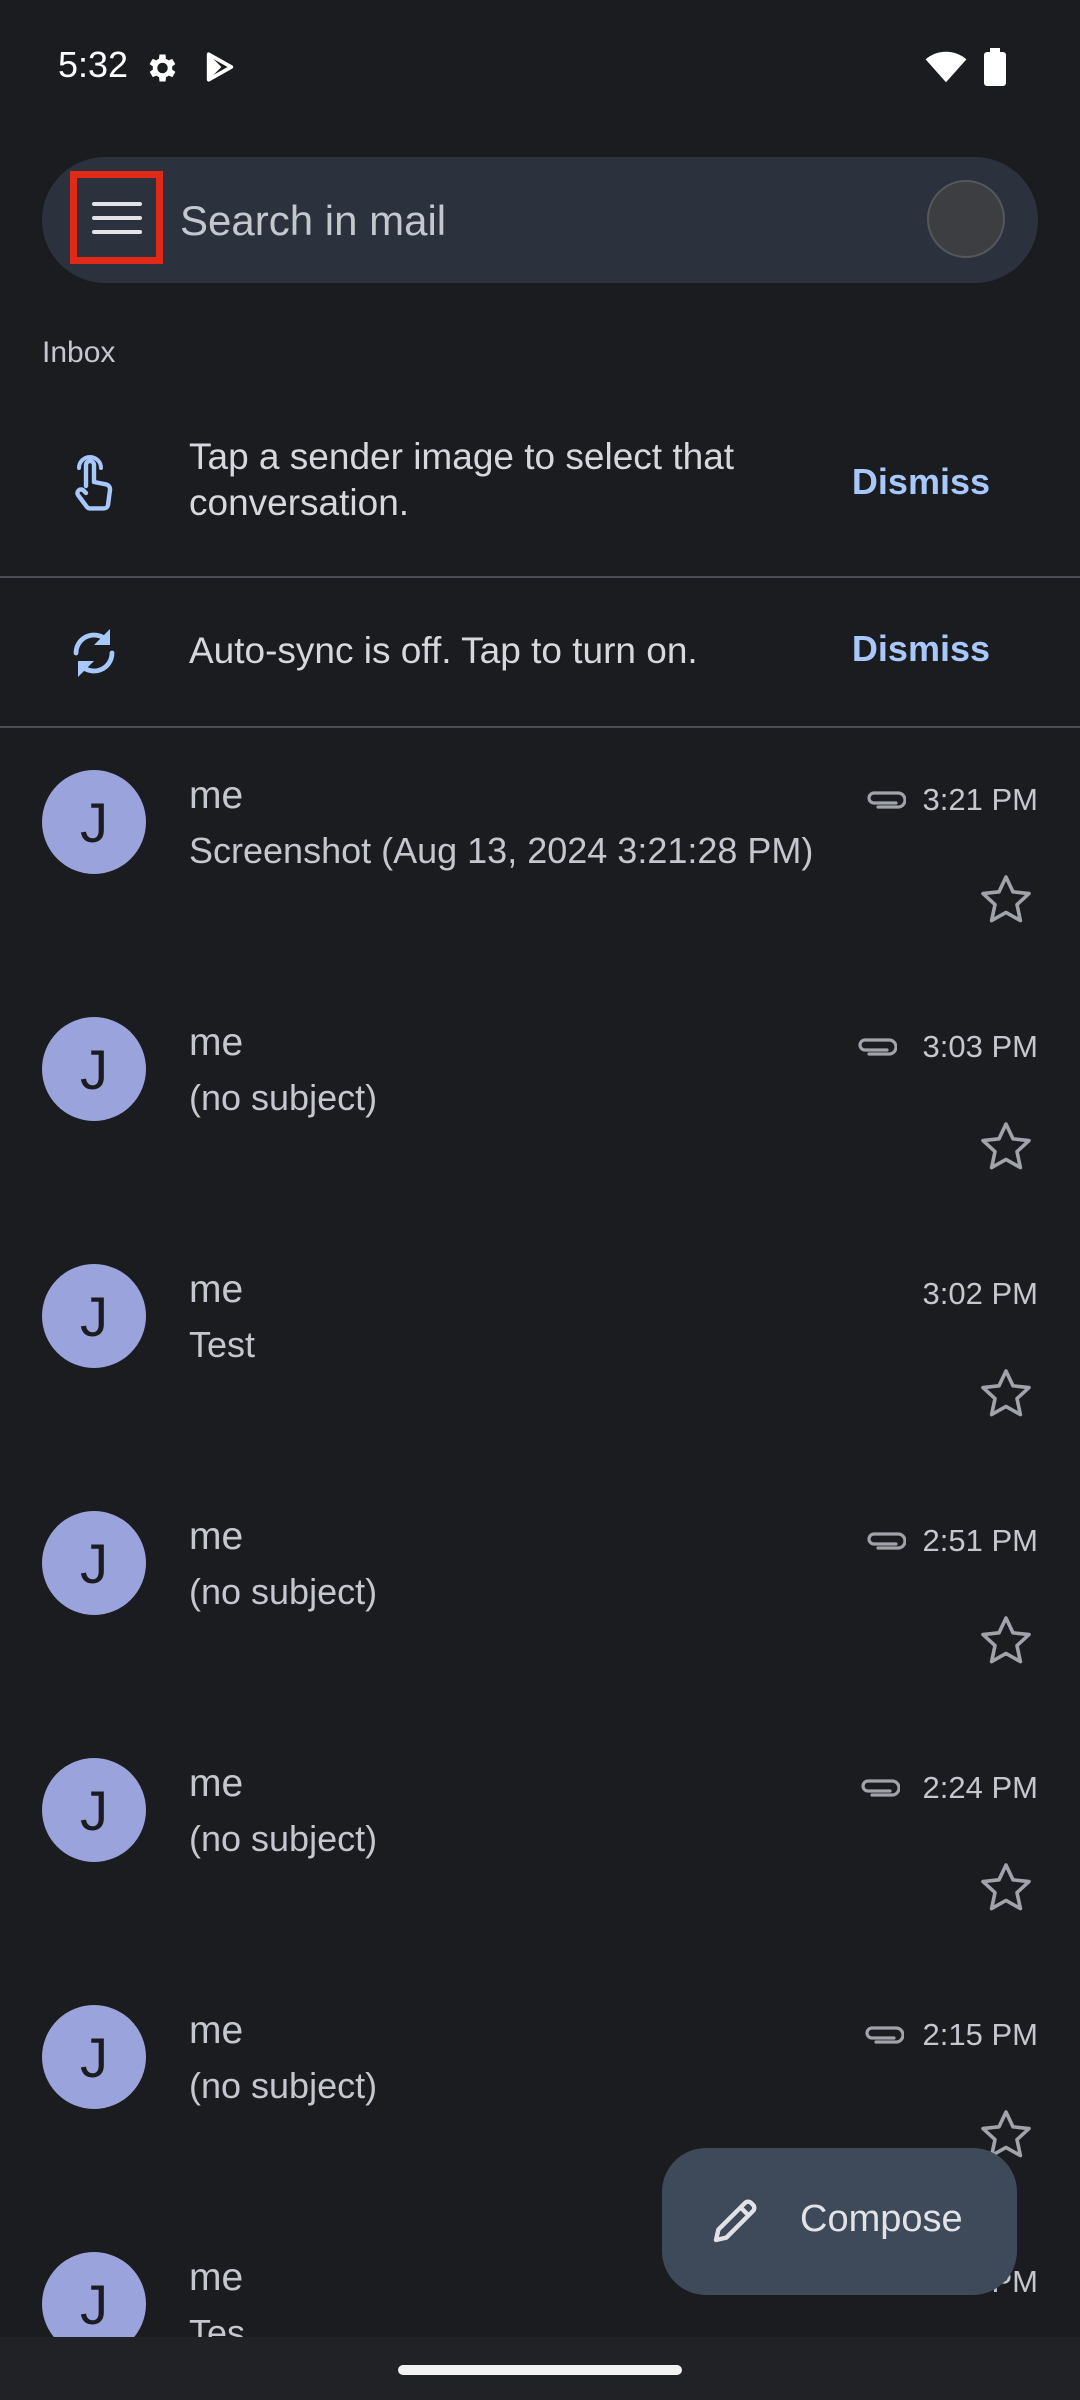  What do you see at coordinates (540, 727) in the screenshot?
I see `divider` at bounding box center [540, 727].